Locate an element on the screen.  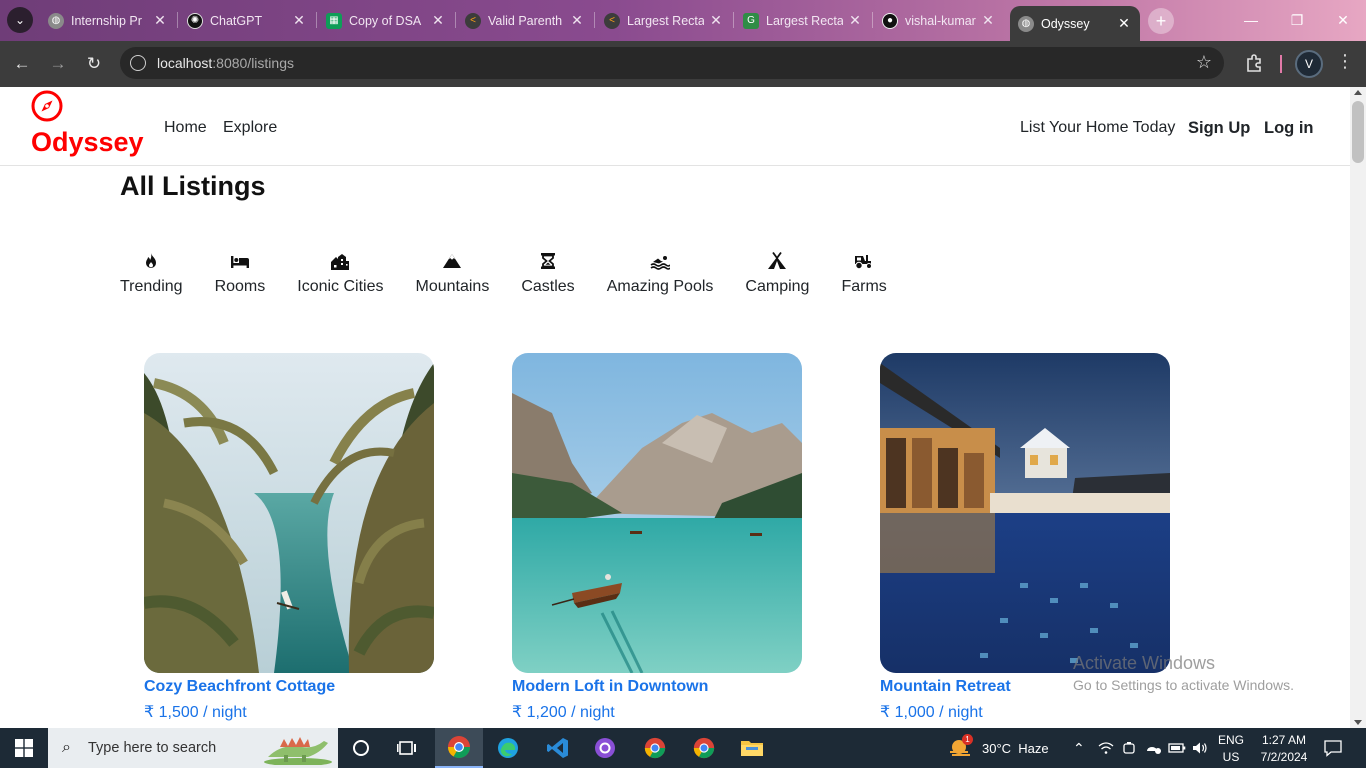
new-tab-button: + is located at coordinates (1161, 21).